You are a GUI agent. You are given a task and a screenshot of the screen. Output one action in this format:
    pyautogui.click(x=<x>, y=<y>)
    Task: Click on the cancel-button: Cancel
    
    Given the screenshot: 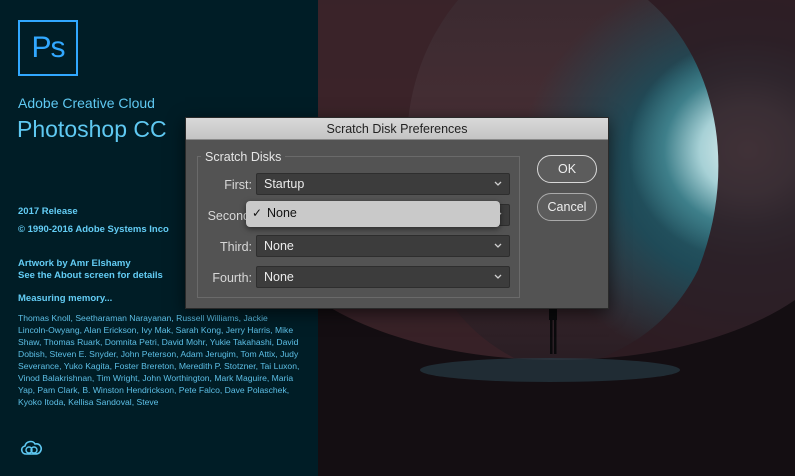 What is the action you would take?
    pyautogui.click(x=567, y=207)
    